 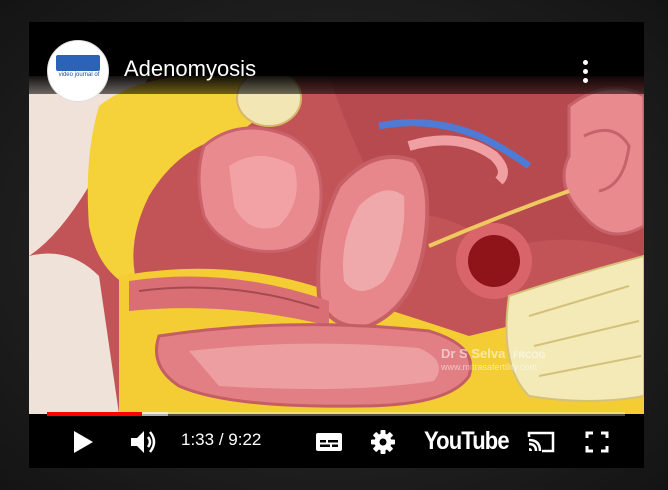 I want to click on play-icon, so click(x=83, y=442).